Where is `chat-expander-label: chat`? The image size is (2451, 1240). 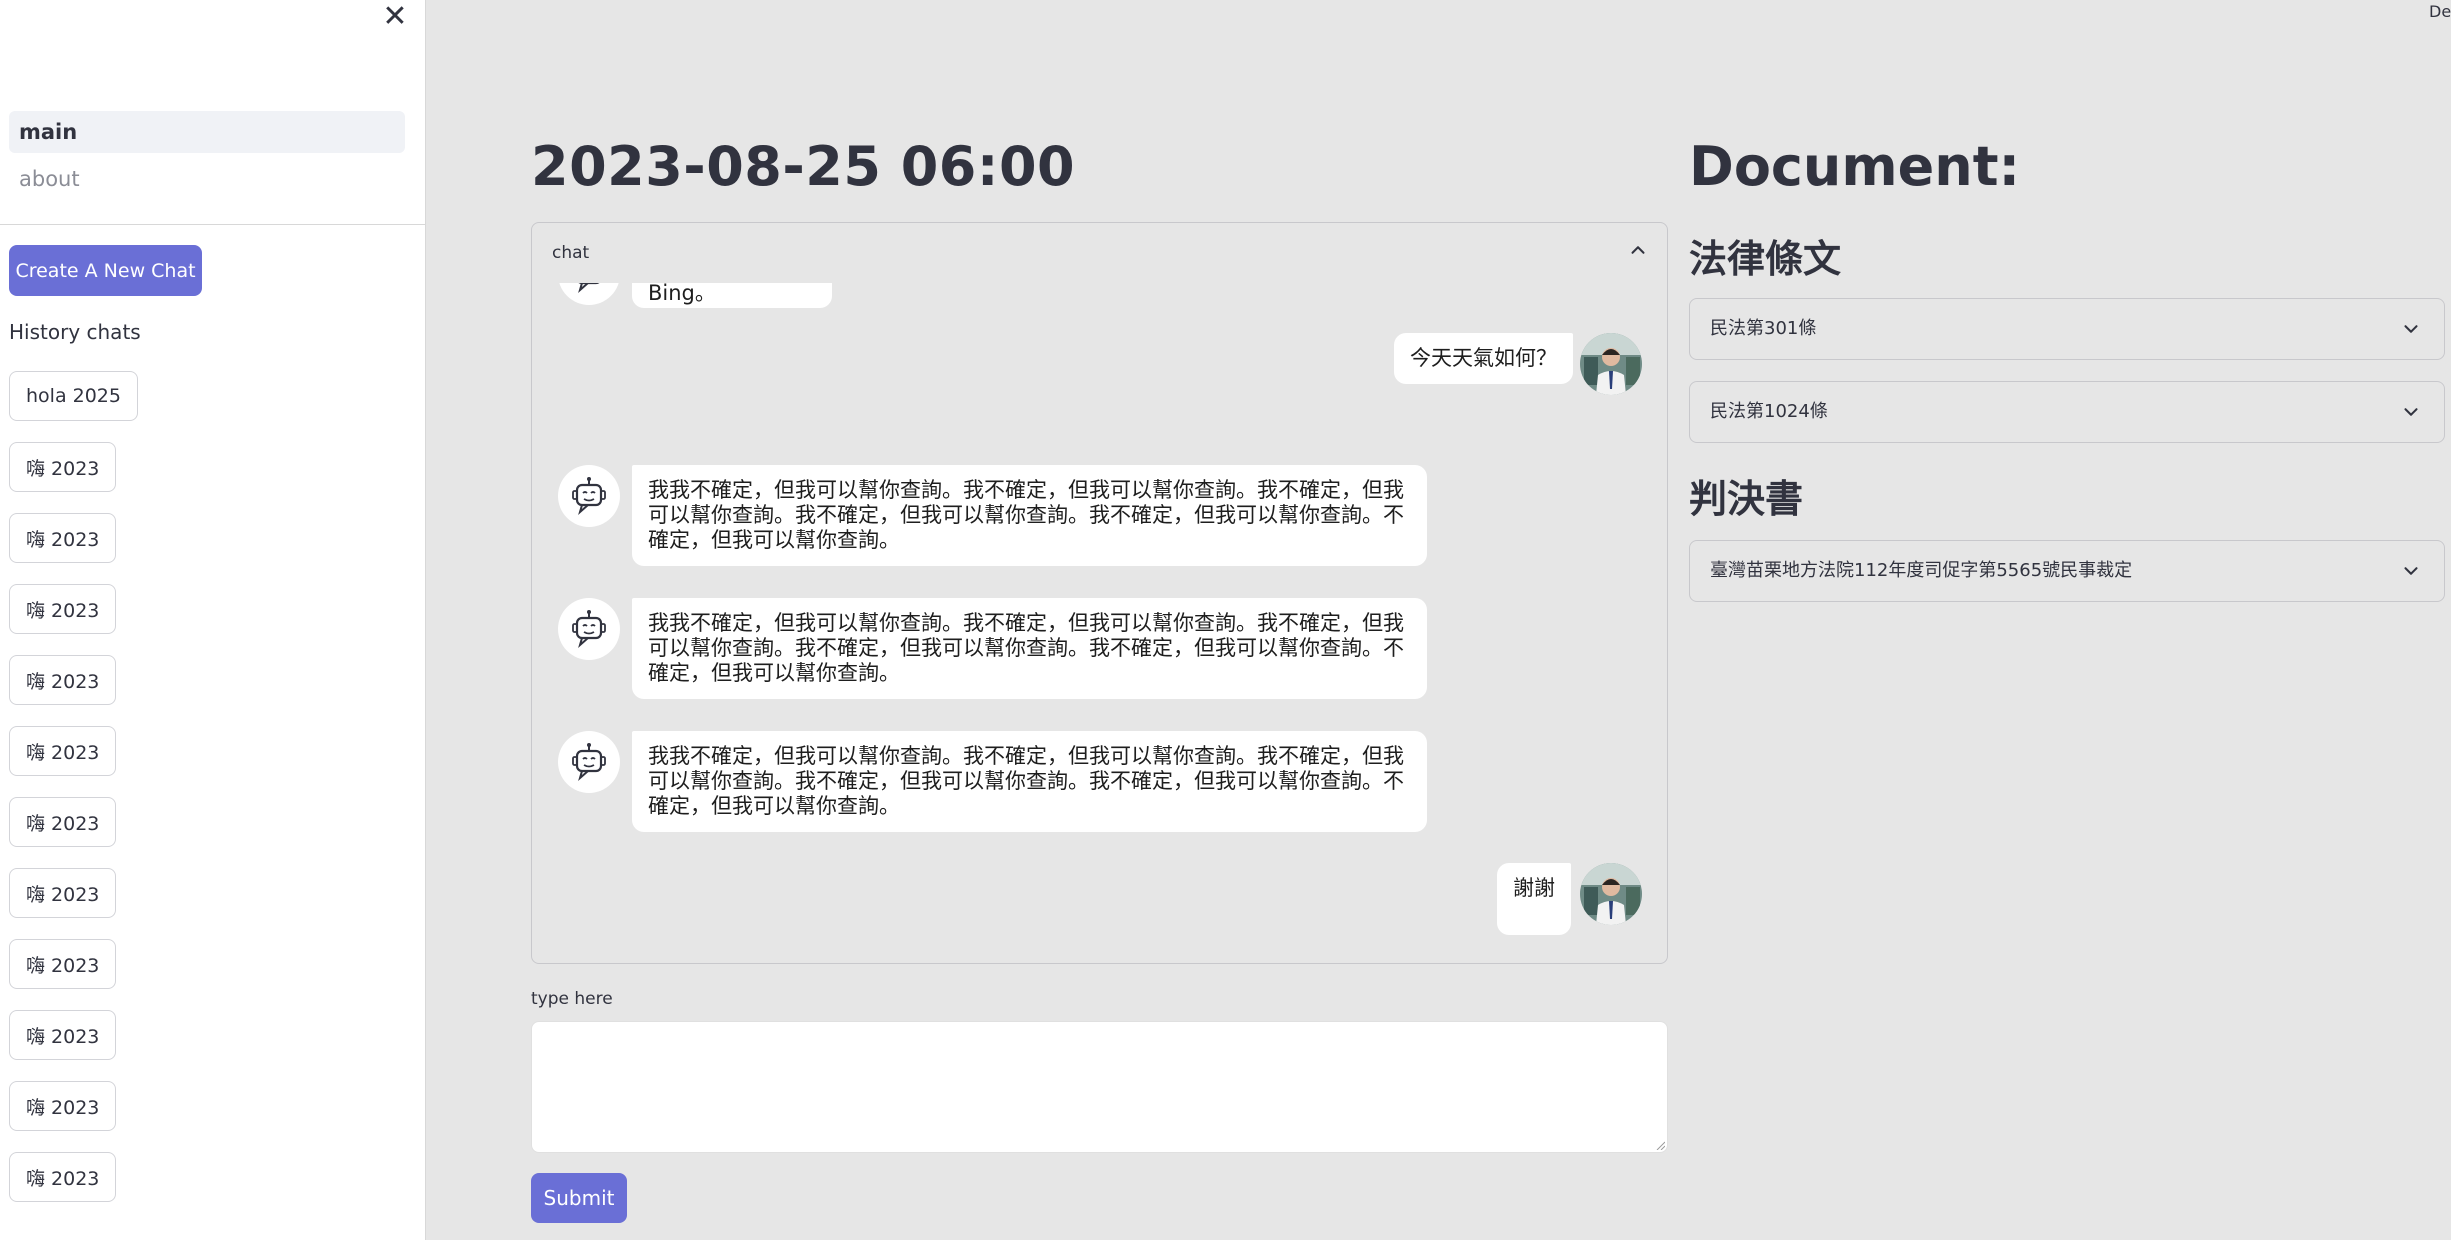
chat-expander-label: chat is located at coordinates (571, 253).